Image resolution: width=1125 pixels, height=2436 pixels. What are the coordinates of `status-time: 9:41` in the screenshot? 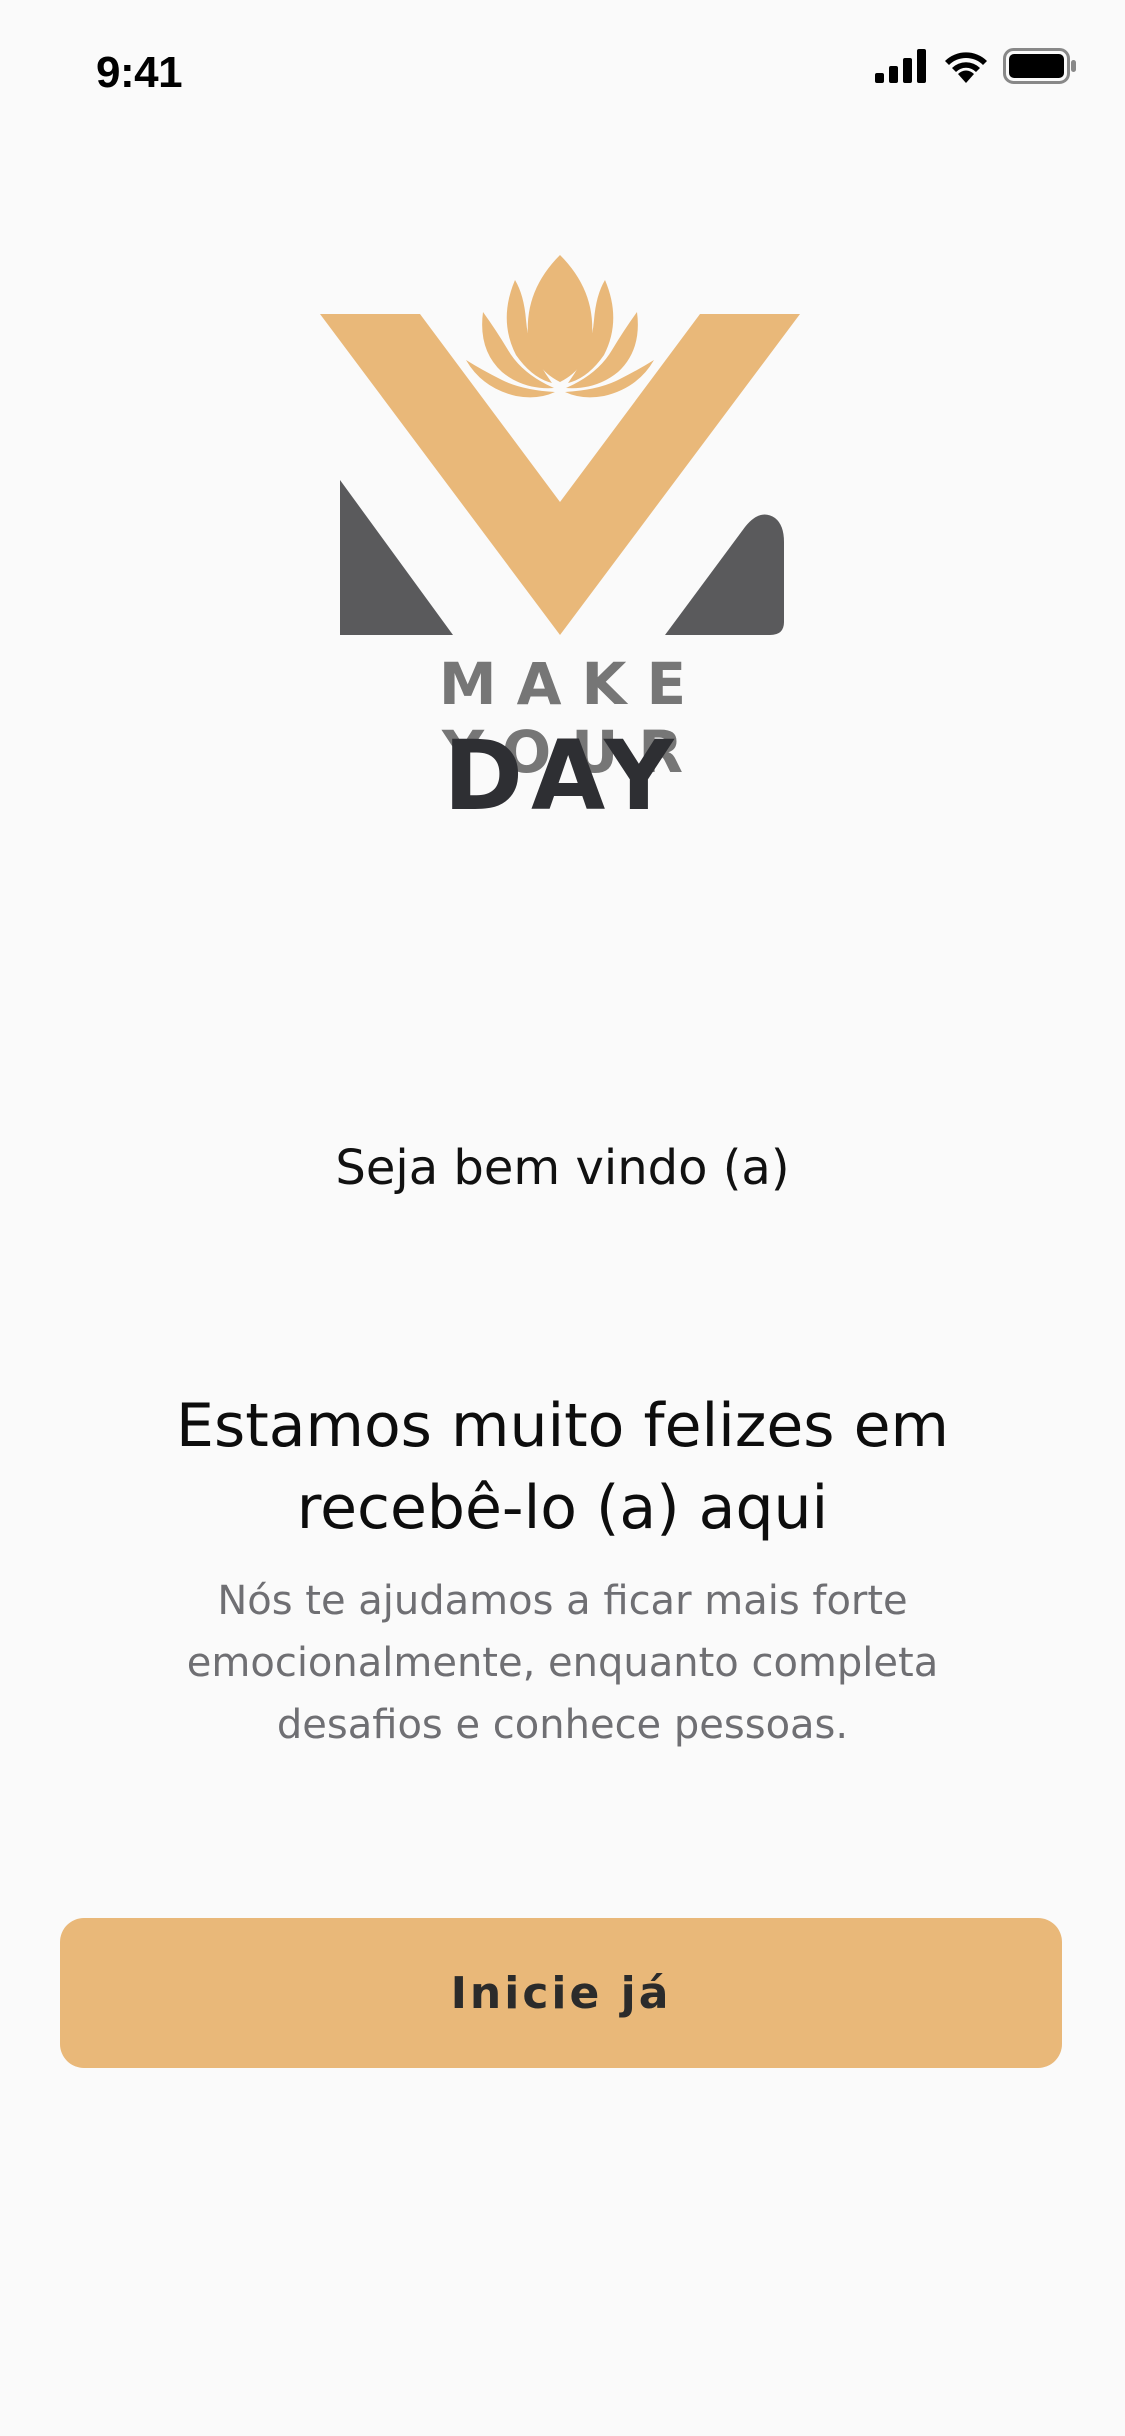 It's located at (139, 72).